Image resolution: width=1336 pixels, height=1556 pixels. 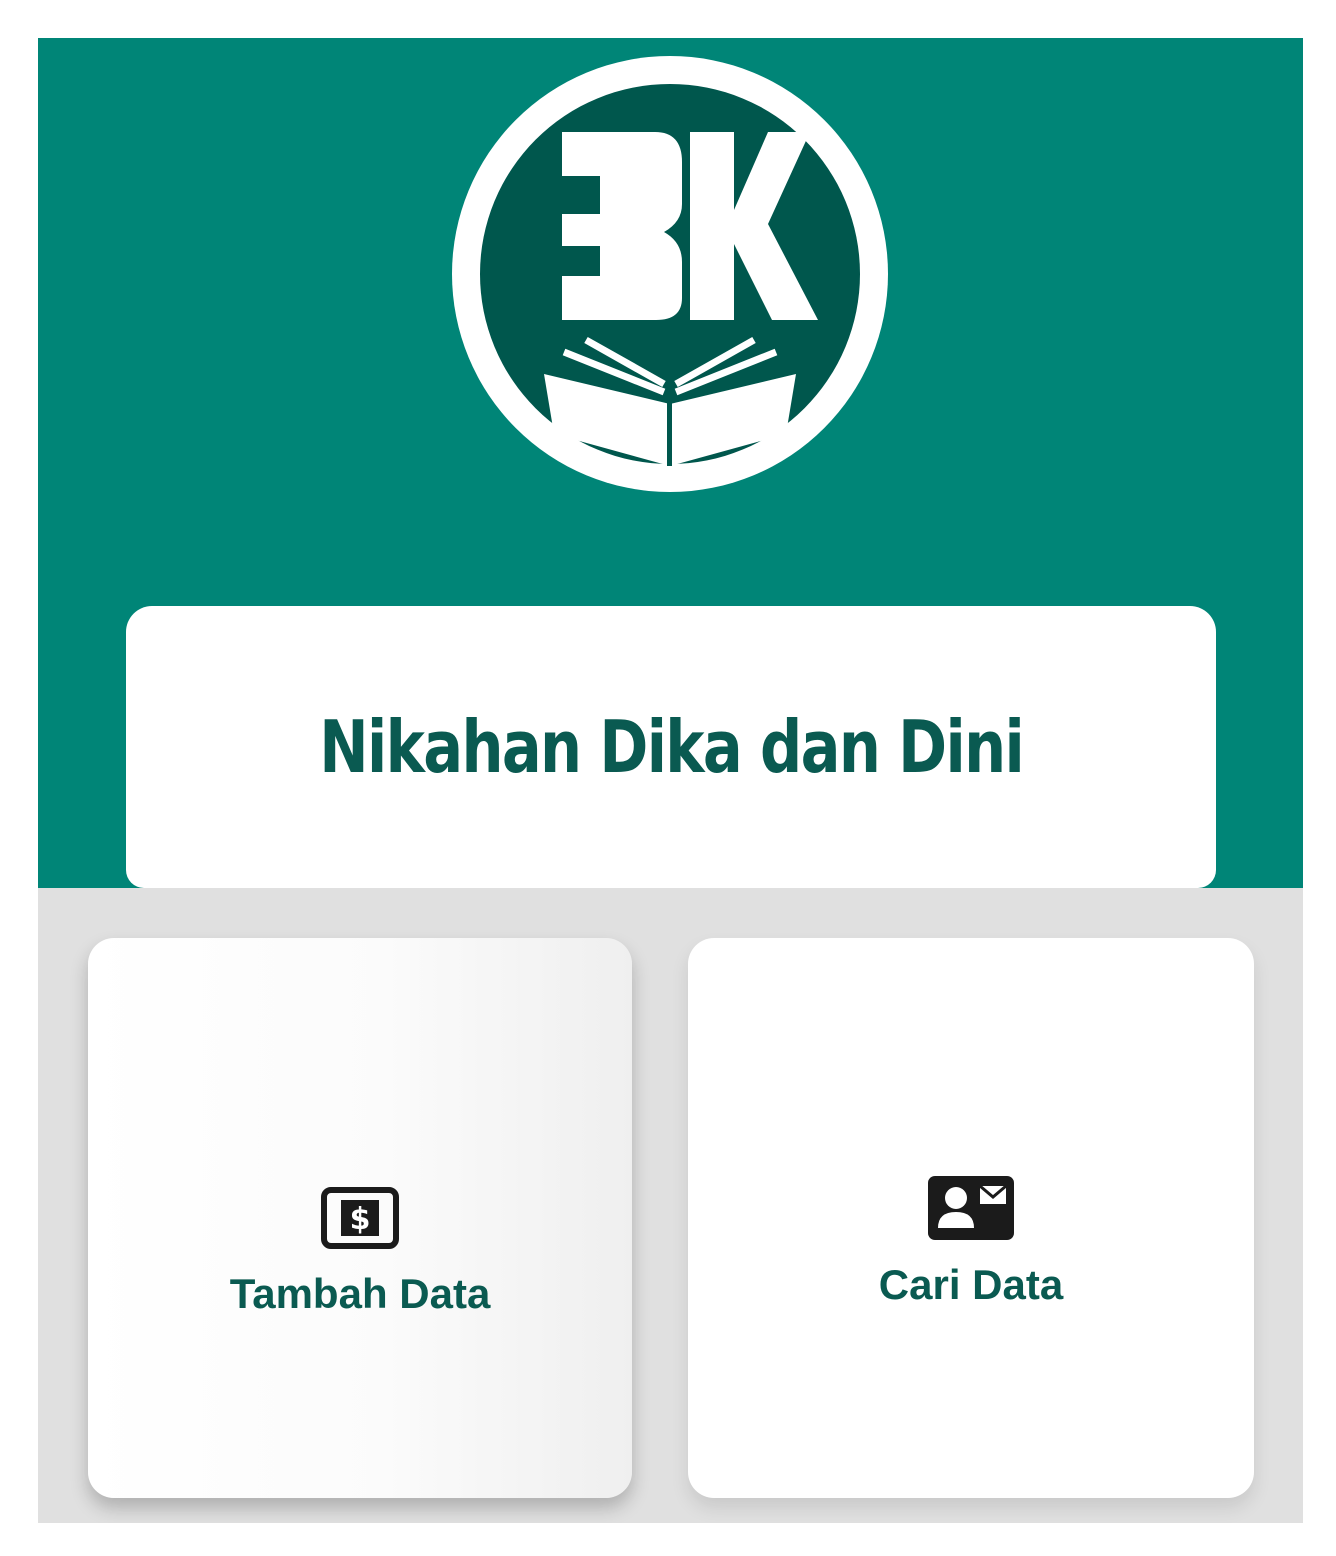 I want to click on bk-logo-graphic, so click(x=670, y=274).